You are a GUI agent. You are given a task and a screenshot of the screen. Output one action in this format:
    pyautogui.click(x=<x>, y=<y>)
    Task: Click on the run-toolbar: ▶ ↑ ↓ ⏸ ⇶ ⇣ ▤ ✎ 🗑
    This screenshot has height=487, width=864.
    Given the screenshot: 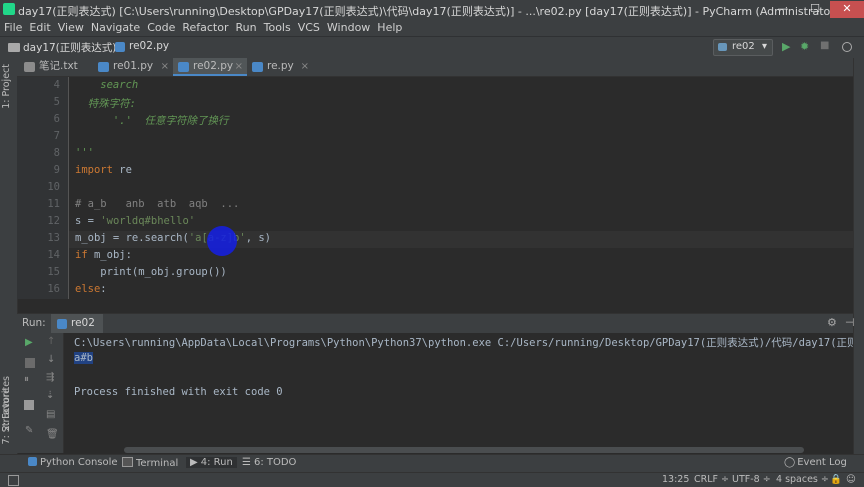 What is the action you would take?
    pyautogui.click(x=40, y=393)
    